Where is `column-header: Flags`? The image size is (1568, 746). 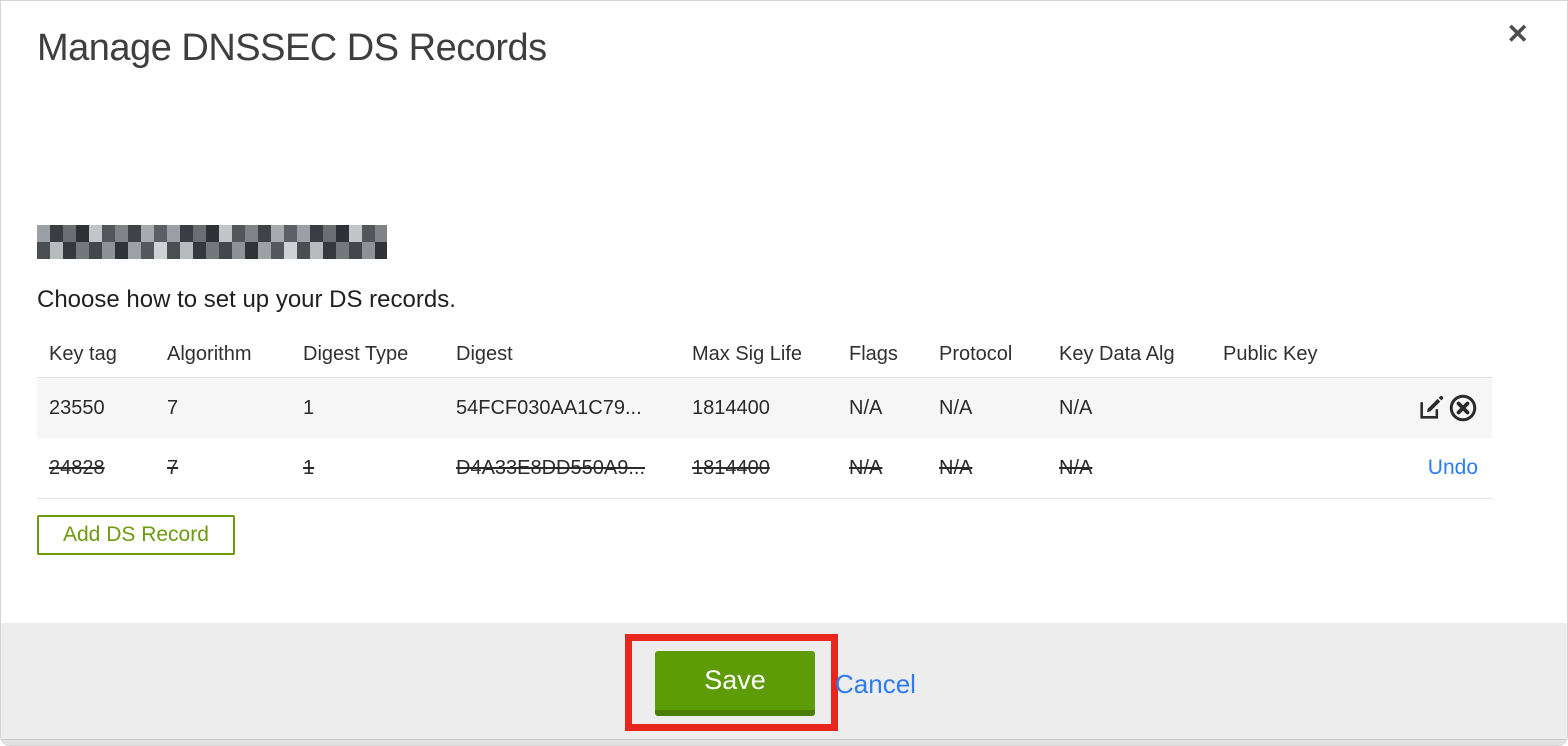
column-header: Flags is located at coordinates (873, 353).